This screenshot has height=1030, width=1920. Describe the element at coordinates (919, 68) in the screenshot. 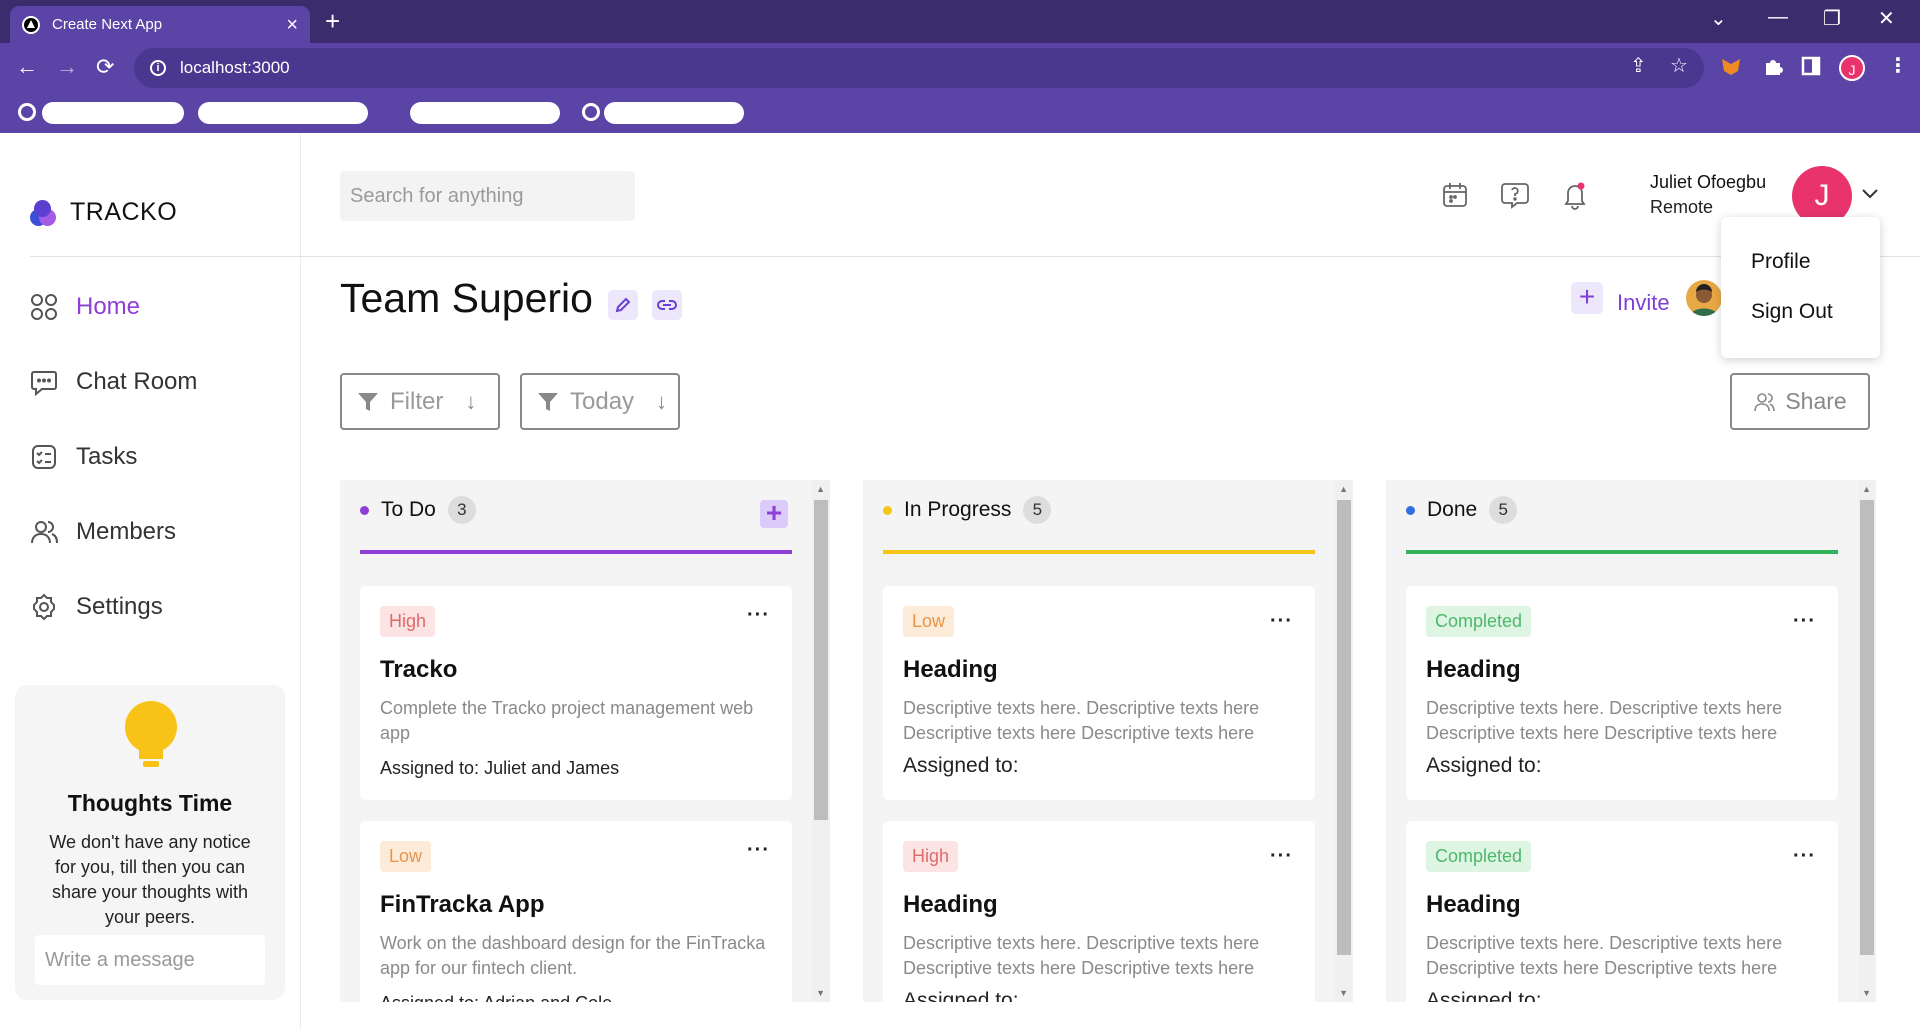

I see `address-bar: i localhost:3000` at that location.